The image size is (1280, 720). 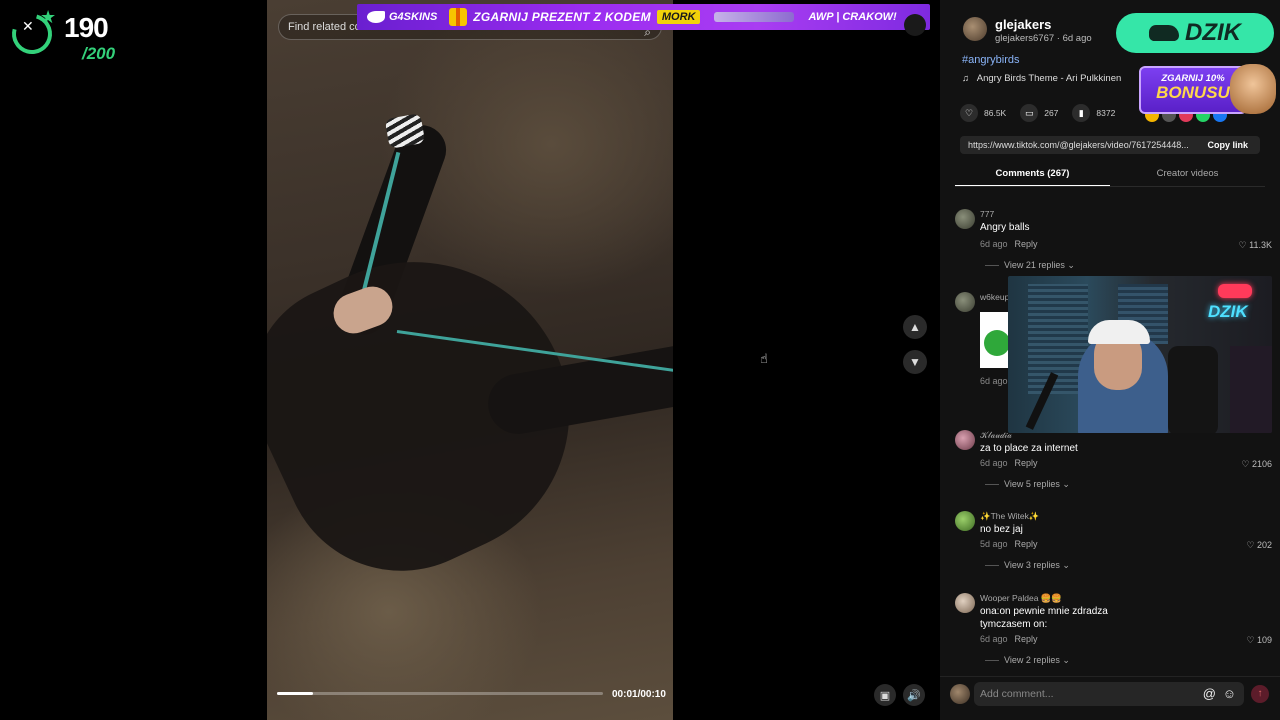 I want to click on close-icon, so click(x=915, y=25).